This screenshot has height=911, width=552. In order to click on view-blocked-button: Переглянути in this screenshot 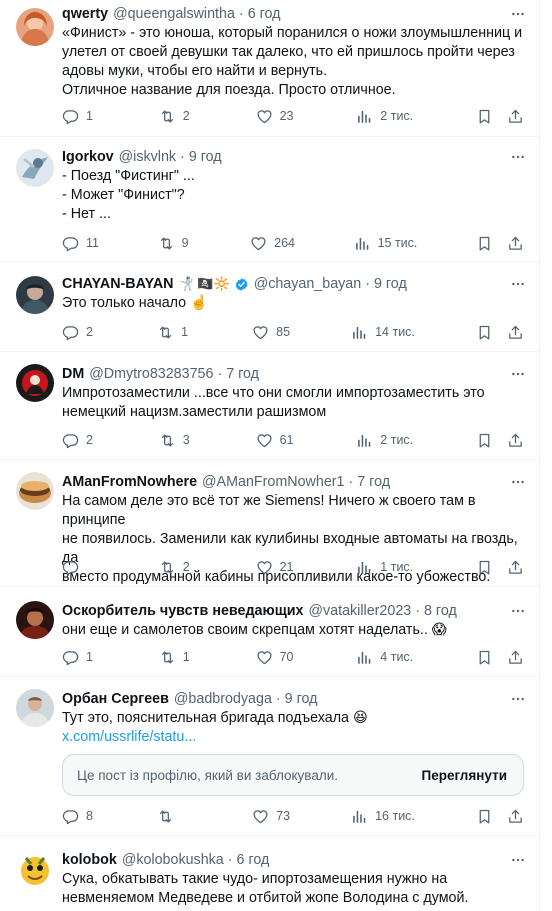, I will do `click(464, 775)`.